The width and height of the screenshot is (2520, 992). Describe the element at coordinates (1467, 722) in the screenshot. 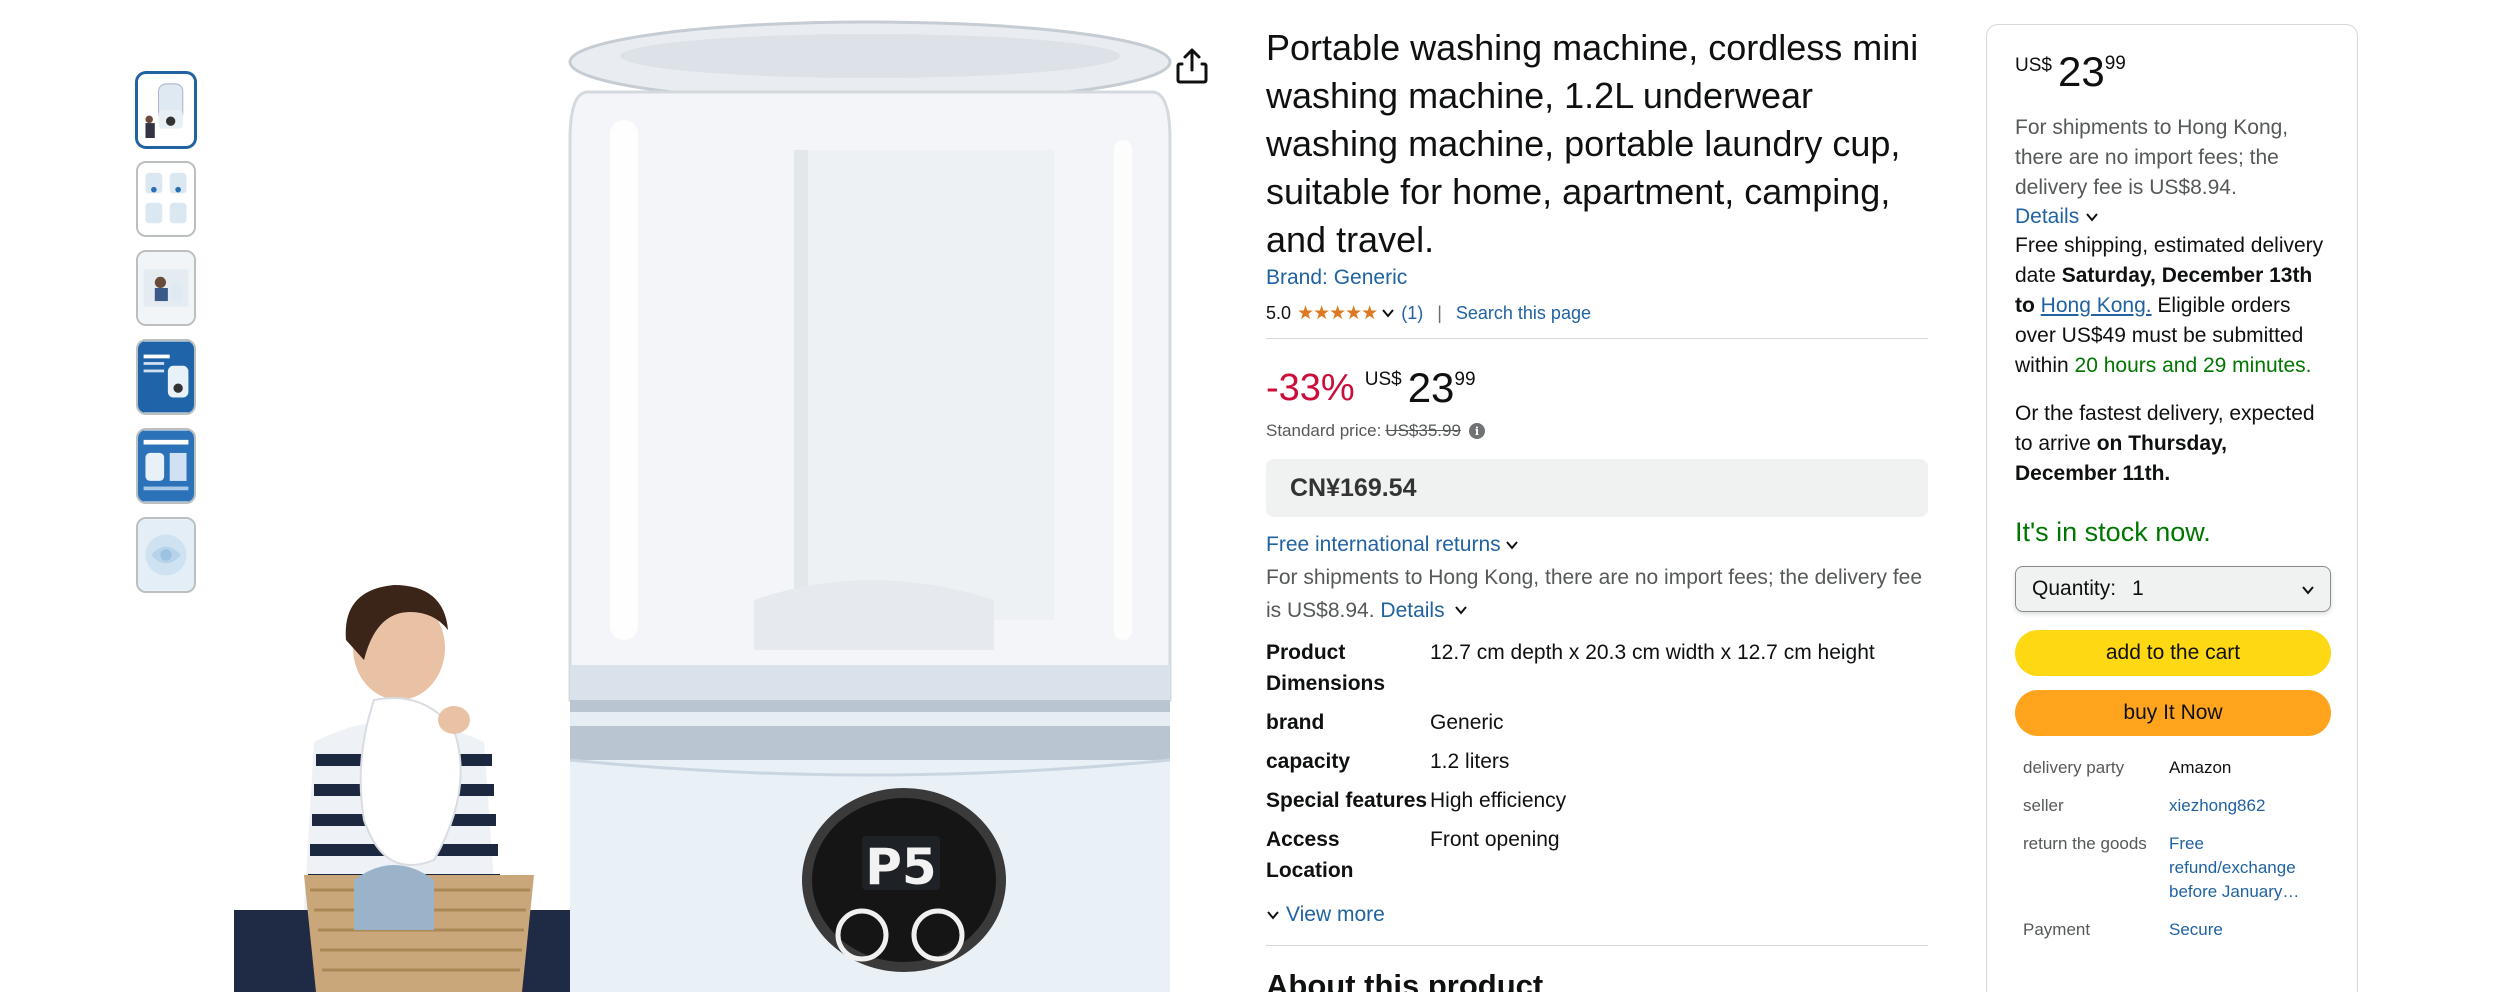

I see `spec-value: Generic` at that location.